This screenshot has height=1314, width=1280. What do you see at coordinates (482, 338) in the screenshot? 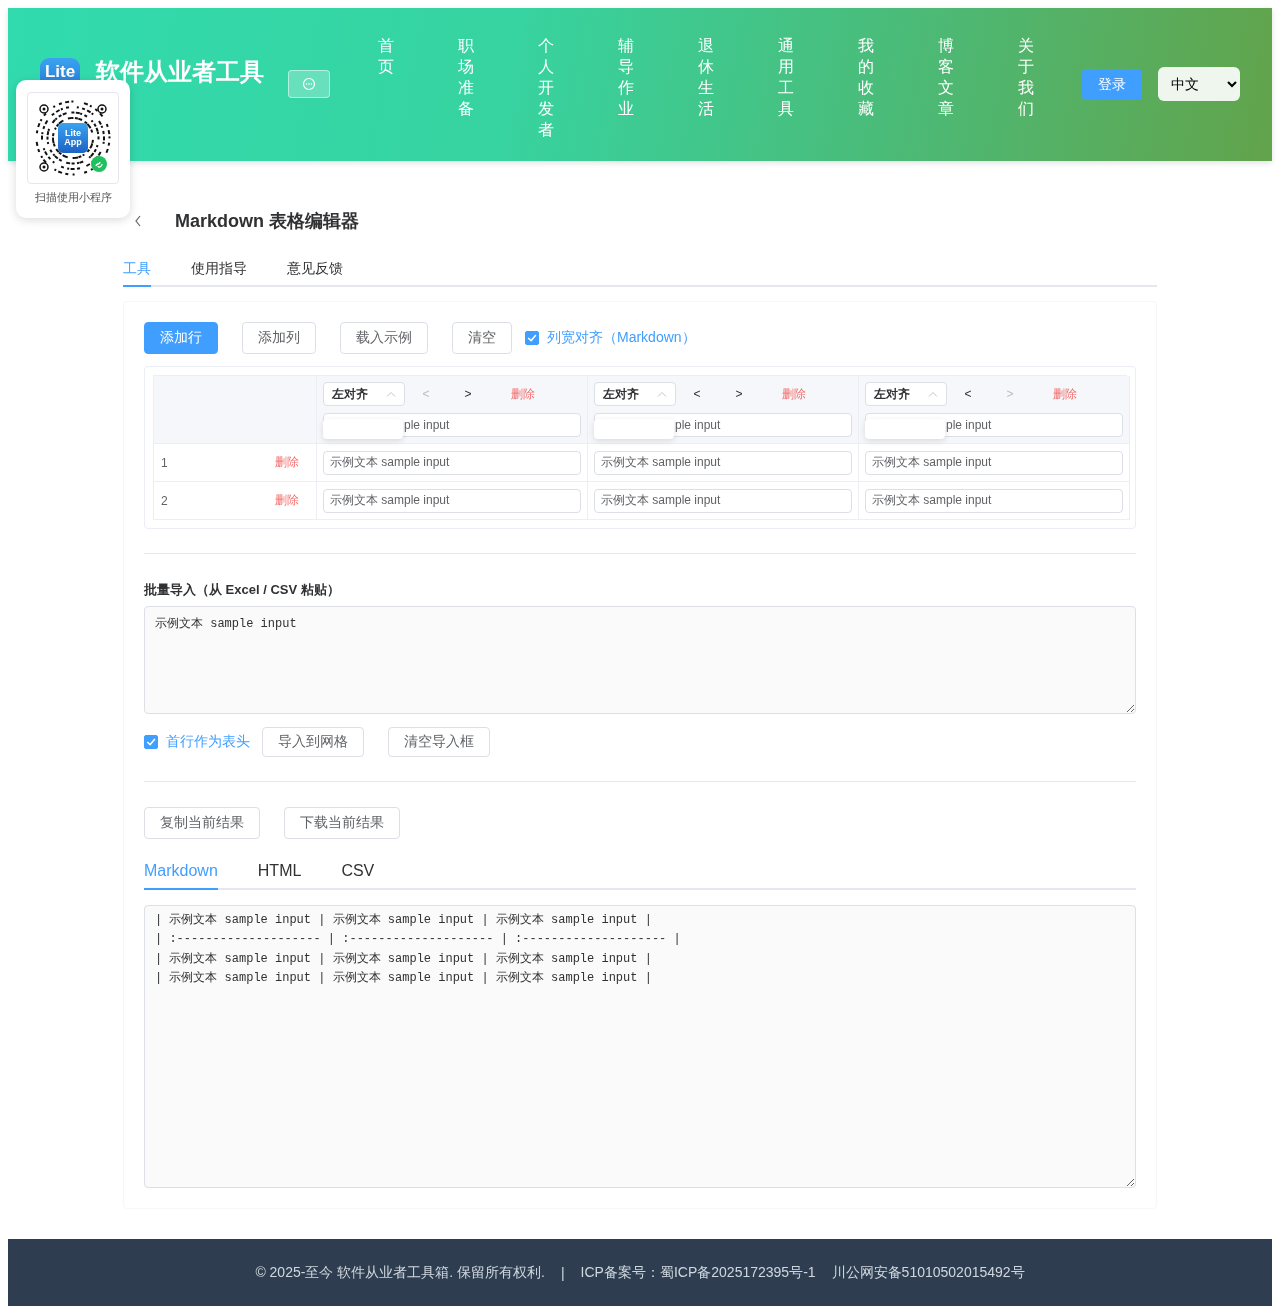
I see `toolbar-button: 清空` at bounding box center [482, 338].